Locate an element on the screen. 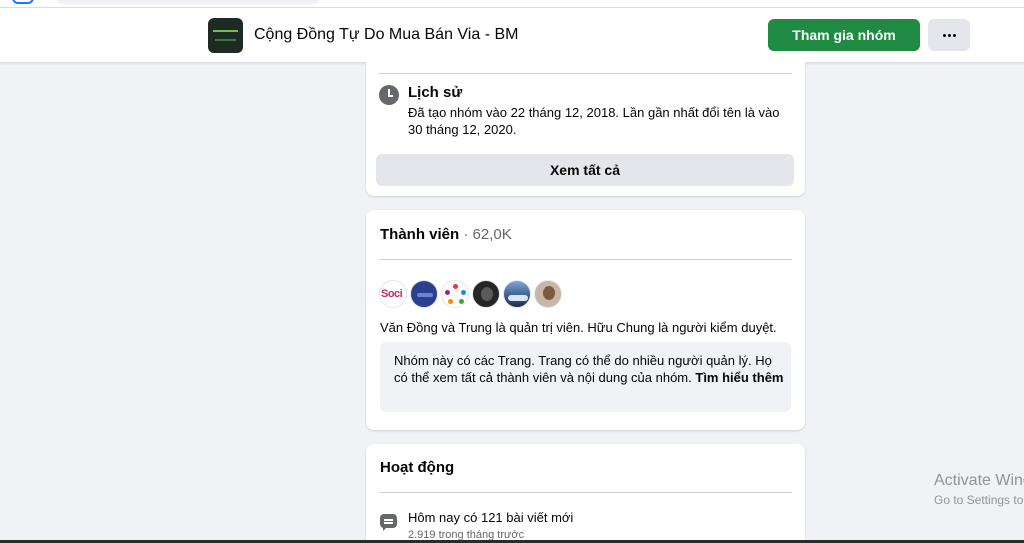 This screenshot has height=543, width=1024. more-horizontal-icon is located at coordinates (944, 35).